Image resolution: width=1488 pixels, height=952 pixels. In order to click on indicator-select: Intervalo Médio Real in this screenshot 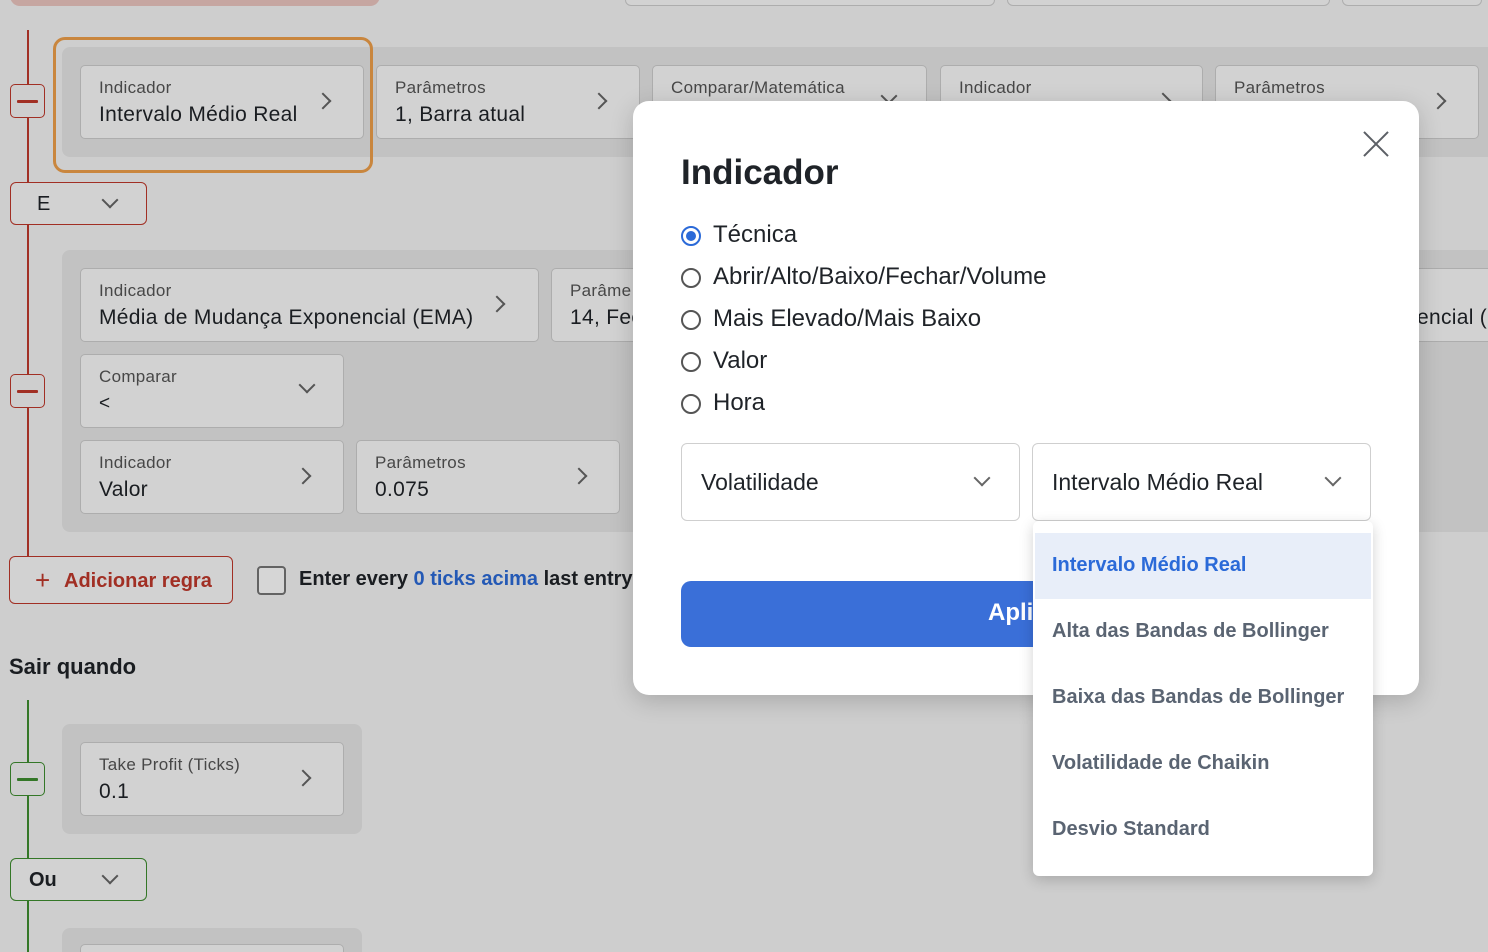, I will do `click(1201, 482)`.